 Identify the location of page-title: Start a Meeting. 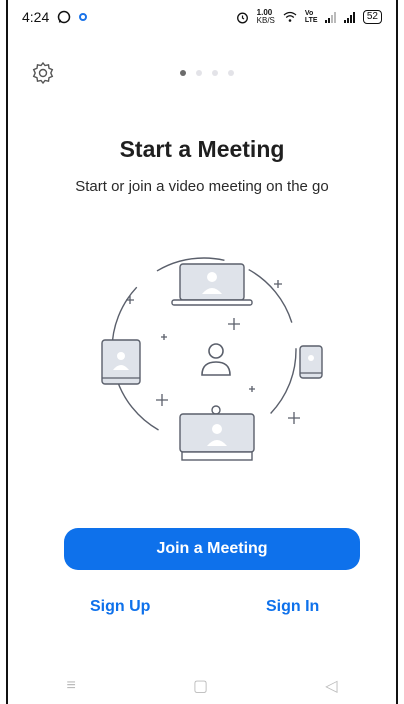
(202, 149).